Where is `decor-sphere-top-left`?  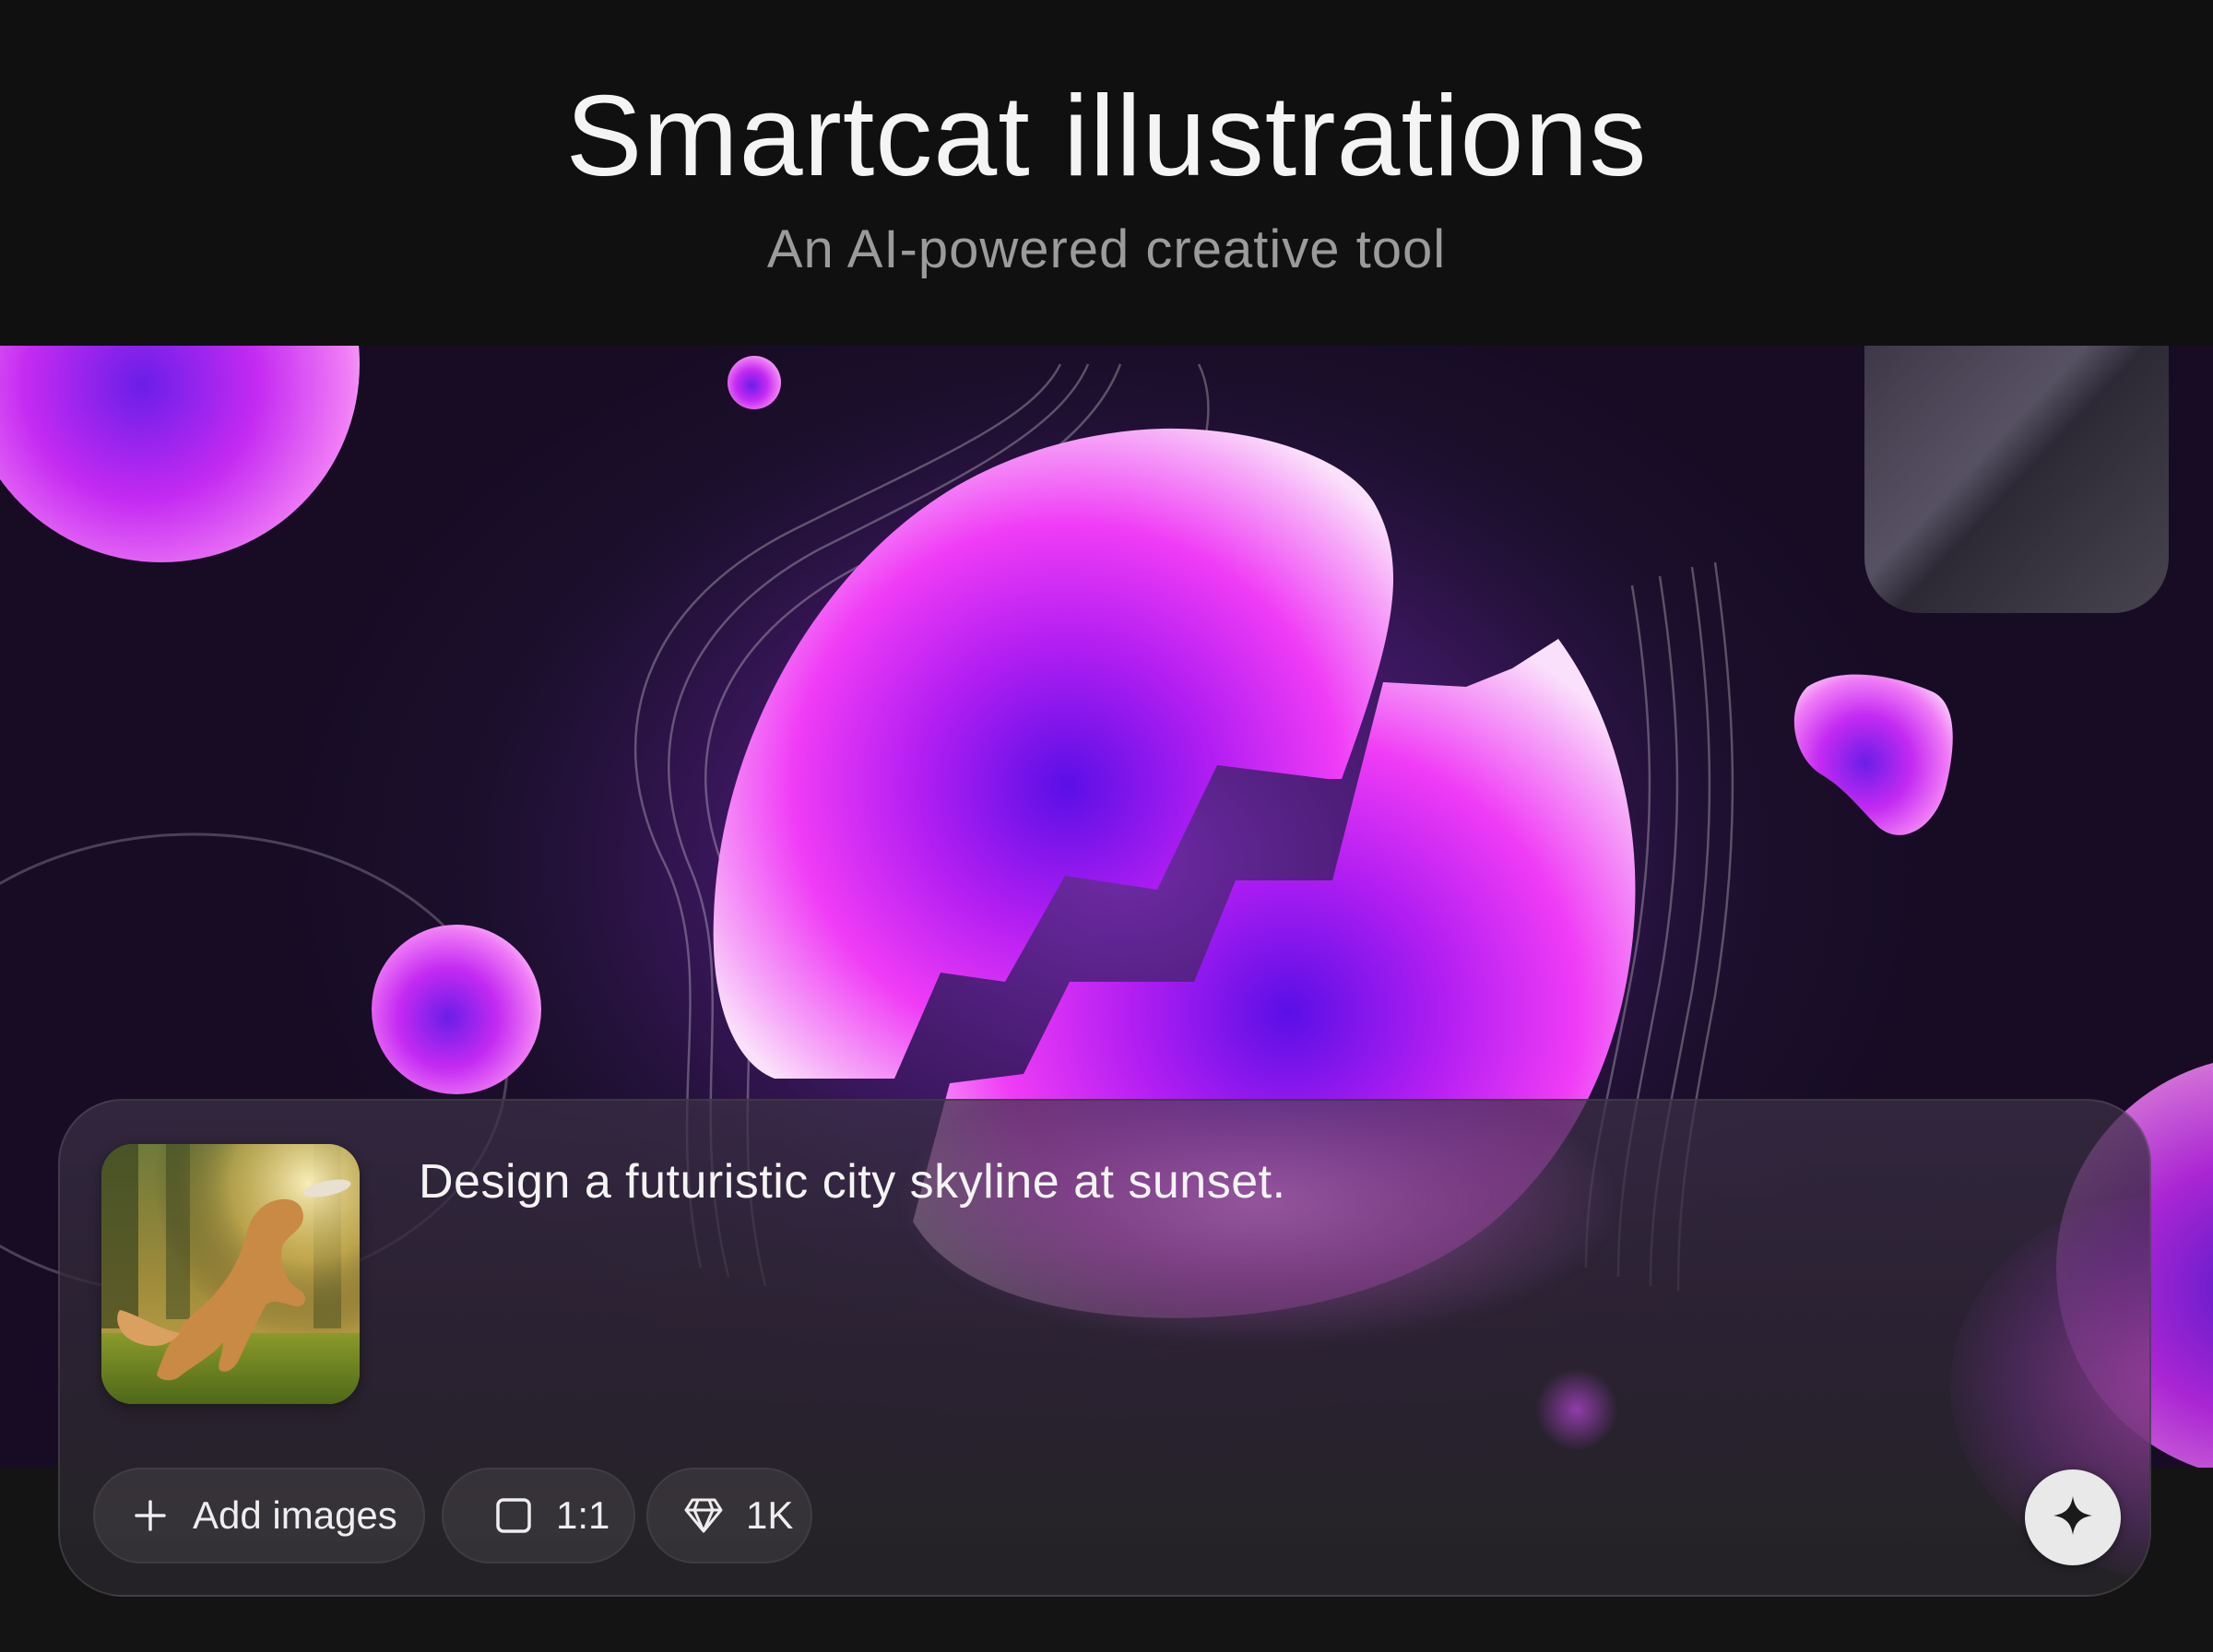
decor-sphere-top-left is located at coordinates (180, 454).